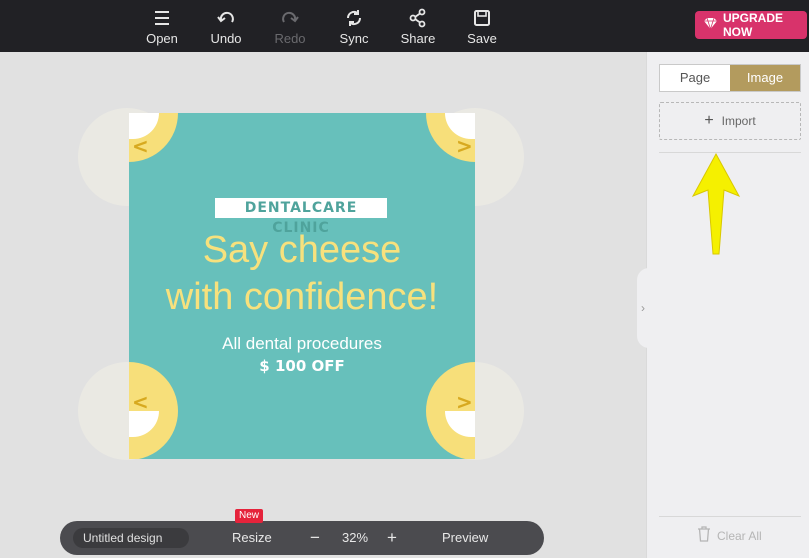 This screenshot has height=558, width=809. What do you see at coordinates (710, 25) in the screenshot?
I see `diamond-icon` at bounding box center [710, 25].